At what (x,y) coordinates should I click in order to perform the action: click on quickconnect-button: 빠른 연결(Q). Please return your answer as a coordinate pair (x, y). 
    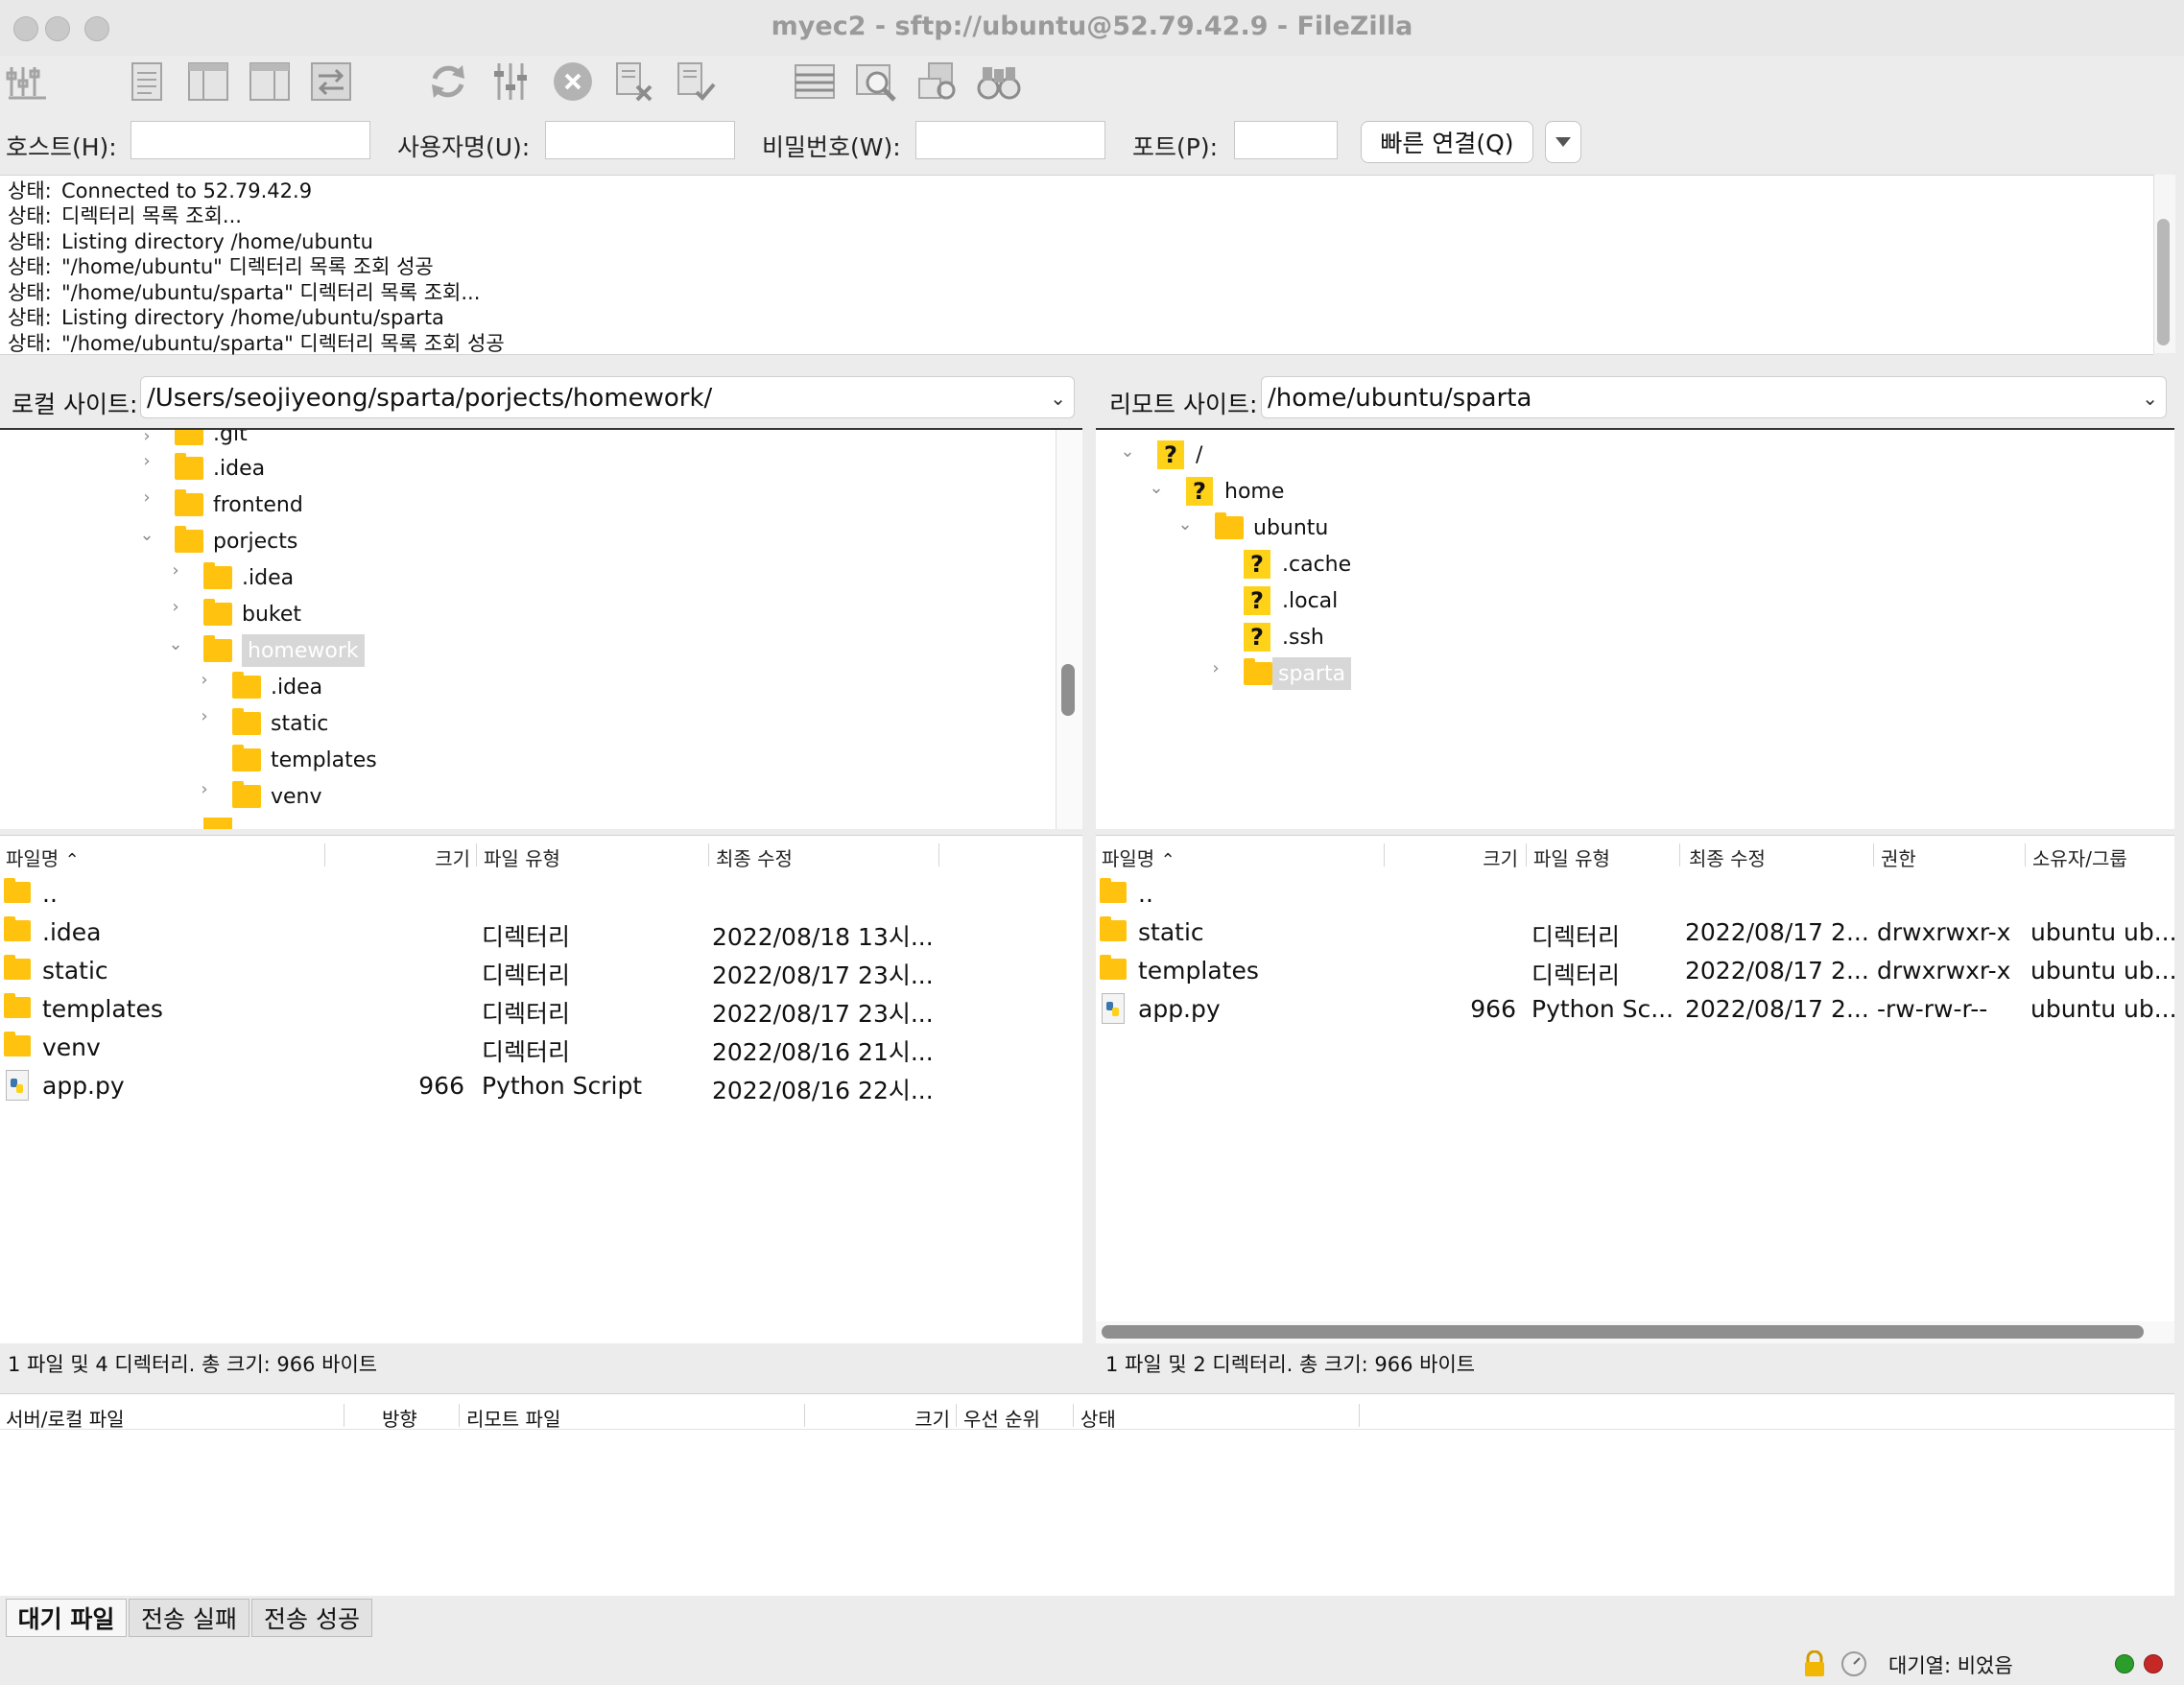
    Looking at the image, I should click on (1447, 142).